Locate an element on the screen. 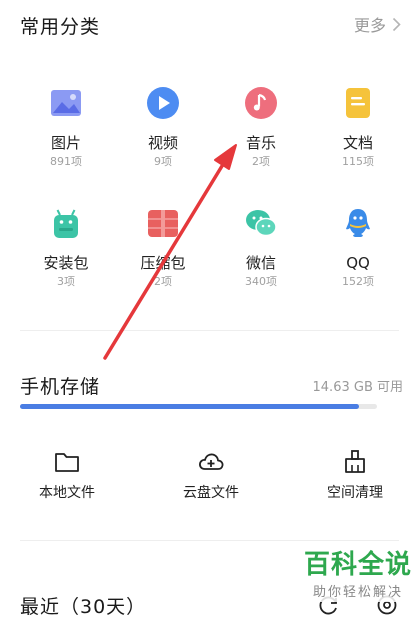 The height and width of the screenshot is (620, 419). watermark-subtitle: 助你轻松解决 is located at coordinates (358, 592).